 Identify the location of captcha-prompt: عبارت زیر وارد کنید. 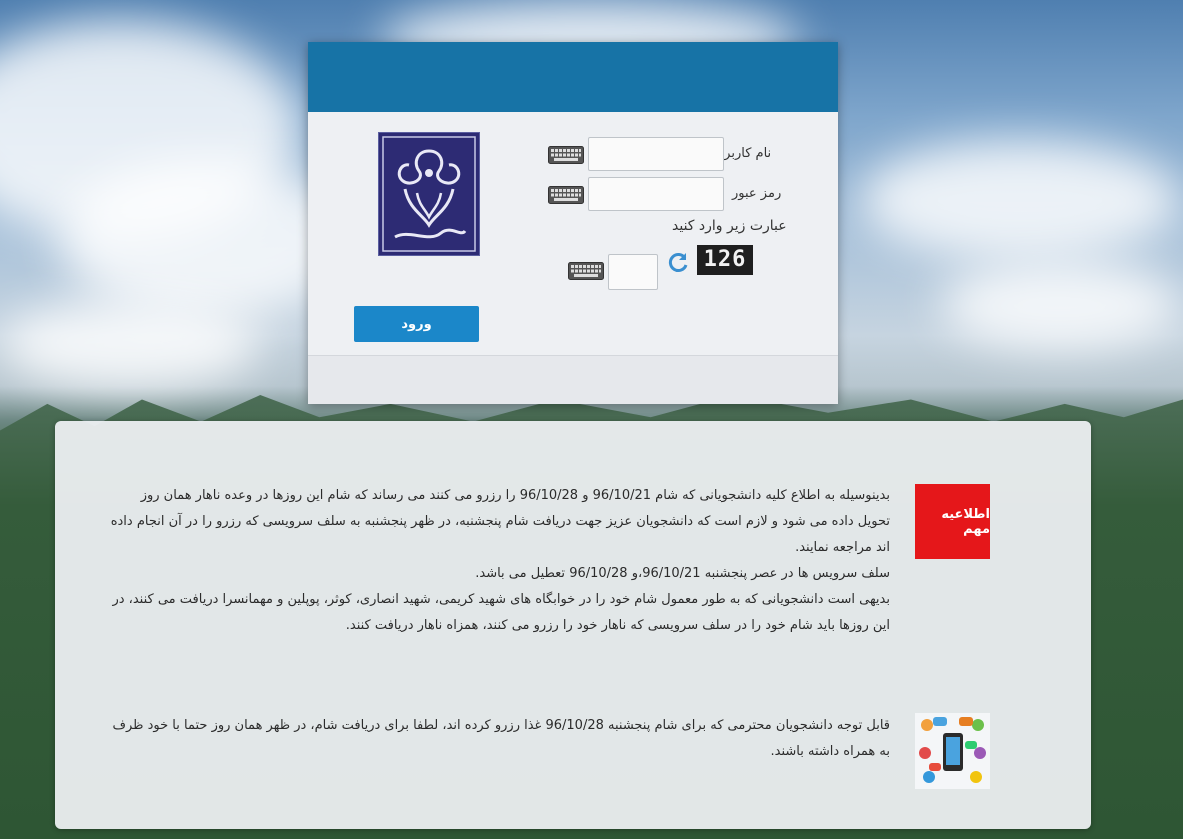
(729, 226).